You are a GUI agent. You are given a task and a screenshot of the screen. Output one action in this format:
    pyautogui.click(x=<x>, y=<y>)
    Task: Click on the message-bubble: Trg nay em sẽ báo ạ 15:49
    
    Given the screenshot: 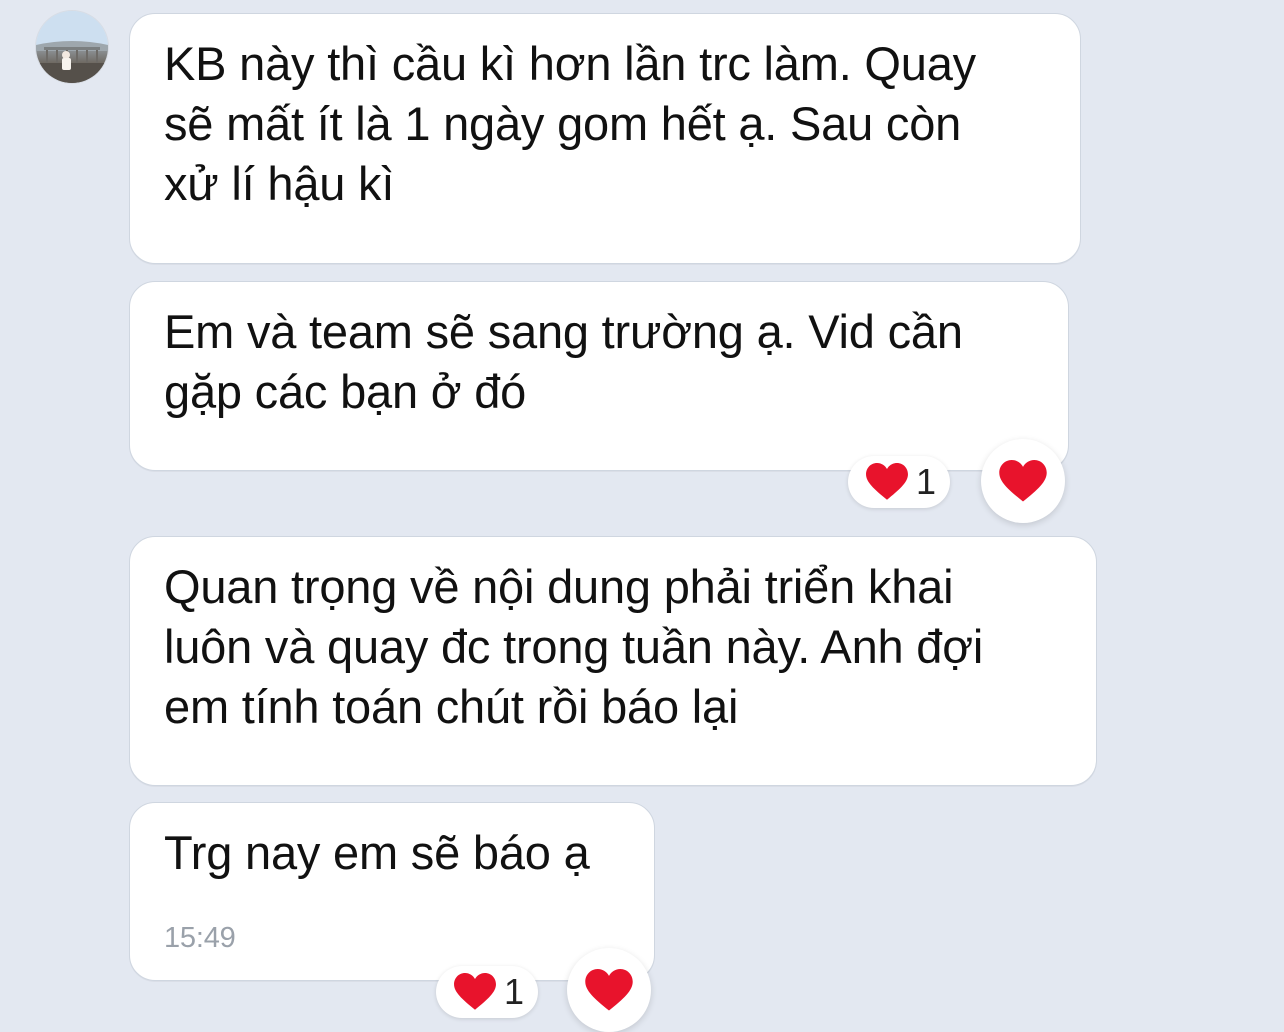 What is the action you would take?
    pyautogui.click(x=392, y=891)
    